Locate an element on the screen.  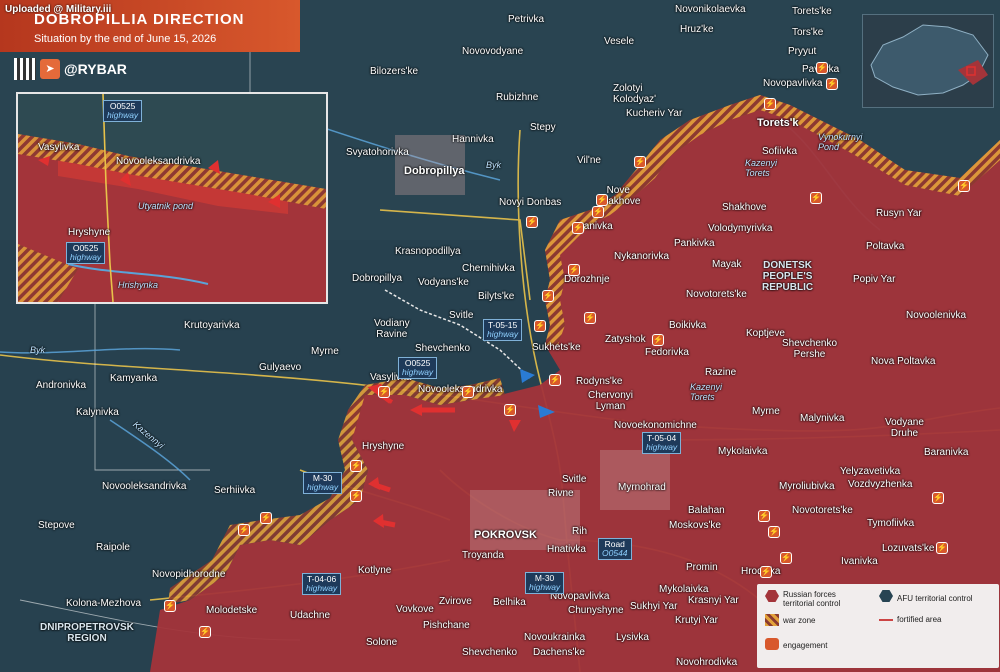
place-molodetske: Molodetske is located at coordinates (232, 610).